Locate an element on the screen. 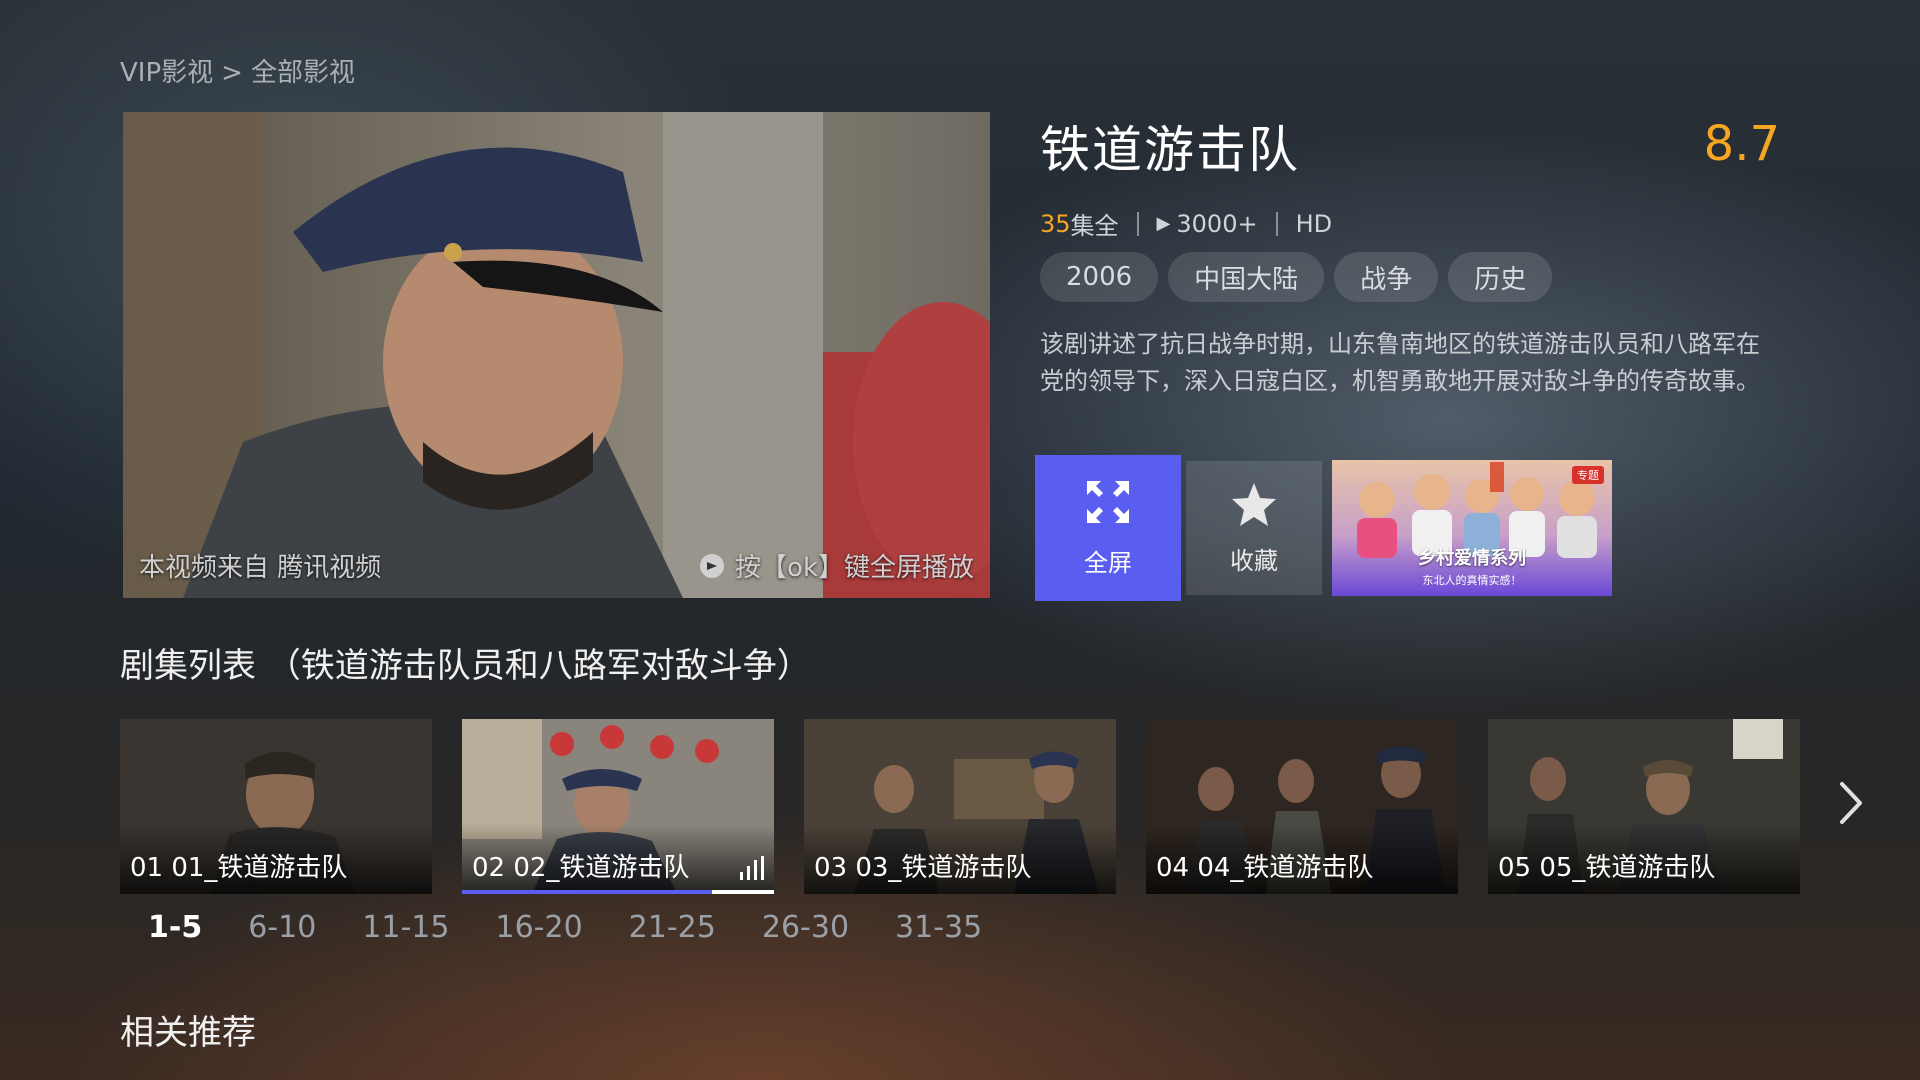 The image size is (1920, 1080). range-tab-21-25: 21-25 is located at coordinates (672, 927).